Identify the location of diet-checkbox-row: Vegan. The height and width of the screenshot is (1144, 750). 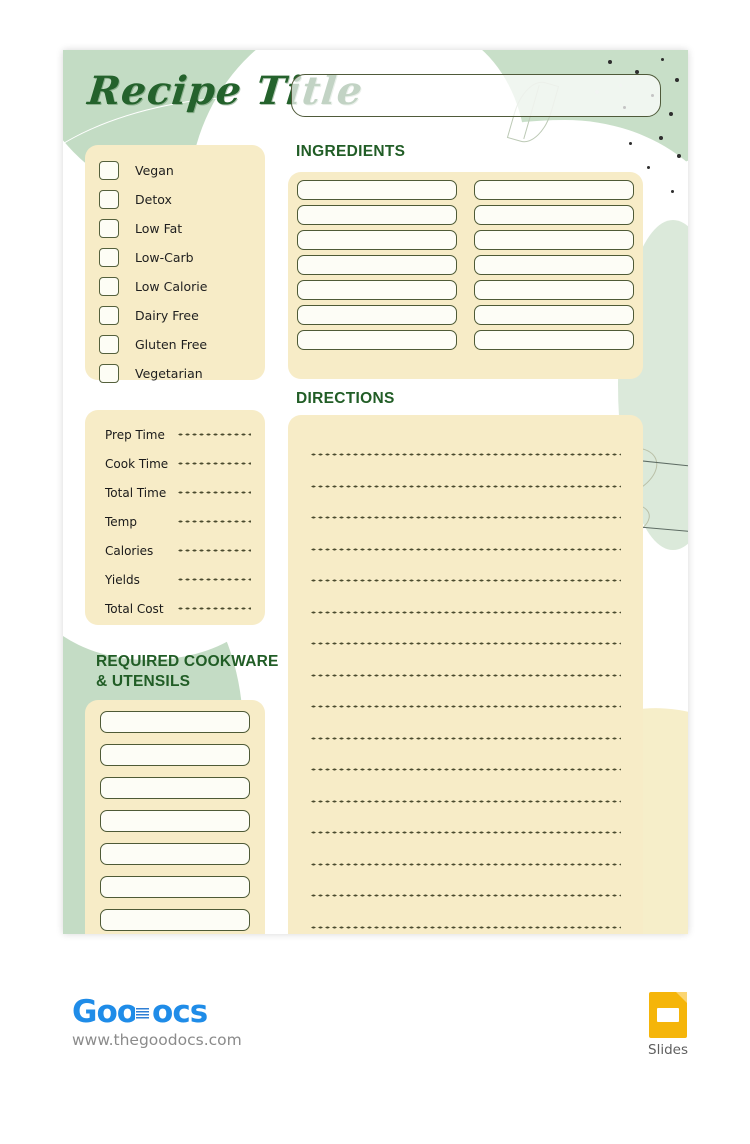
(182, 170).